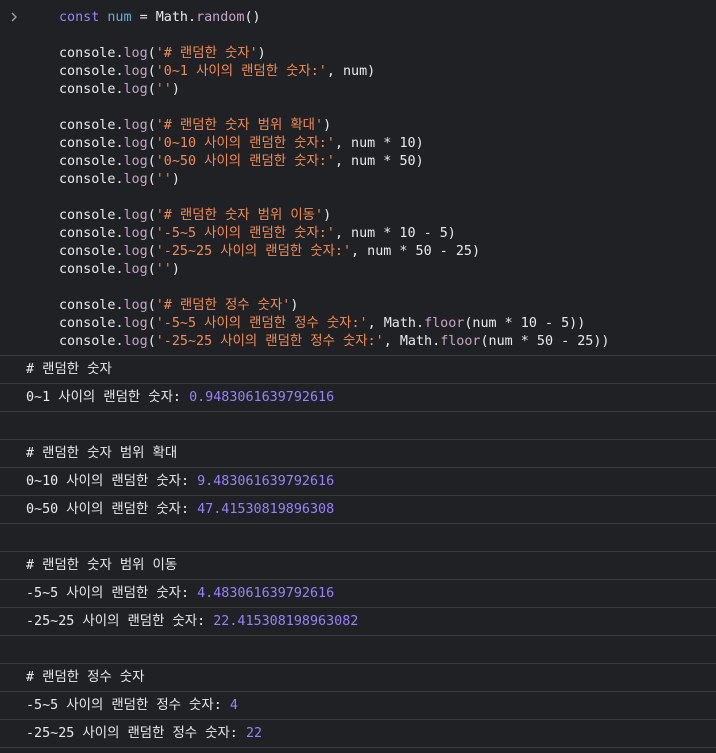 The height and width of the screenshot is (753, 716). I want to click on code-token: '-5~5 사이의 랜덤한 정수 숫자:', so click(261, 323).